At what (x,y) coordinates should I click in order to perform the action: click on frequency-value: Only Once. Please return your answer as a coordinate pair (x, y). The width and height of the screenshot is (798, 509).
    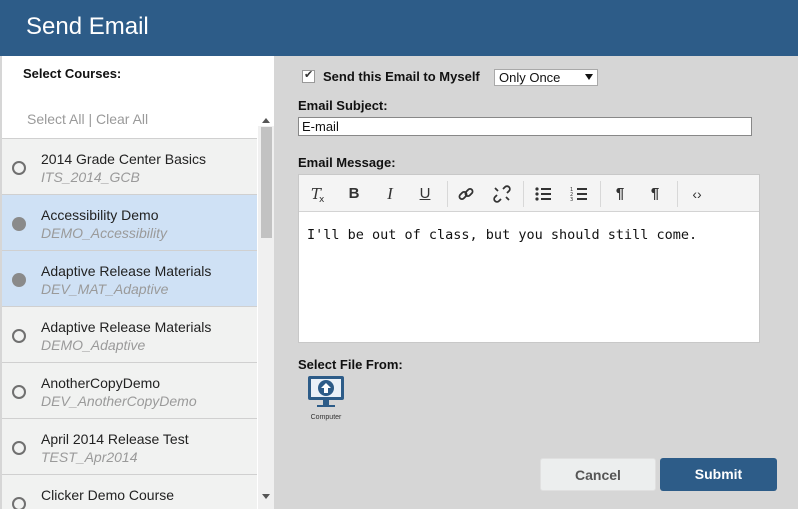
    Looking at the image, I should click on (530, 77).